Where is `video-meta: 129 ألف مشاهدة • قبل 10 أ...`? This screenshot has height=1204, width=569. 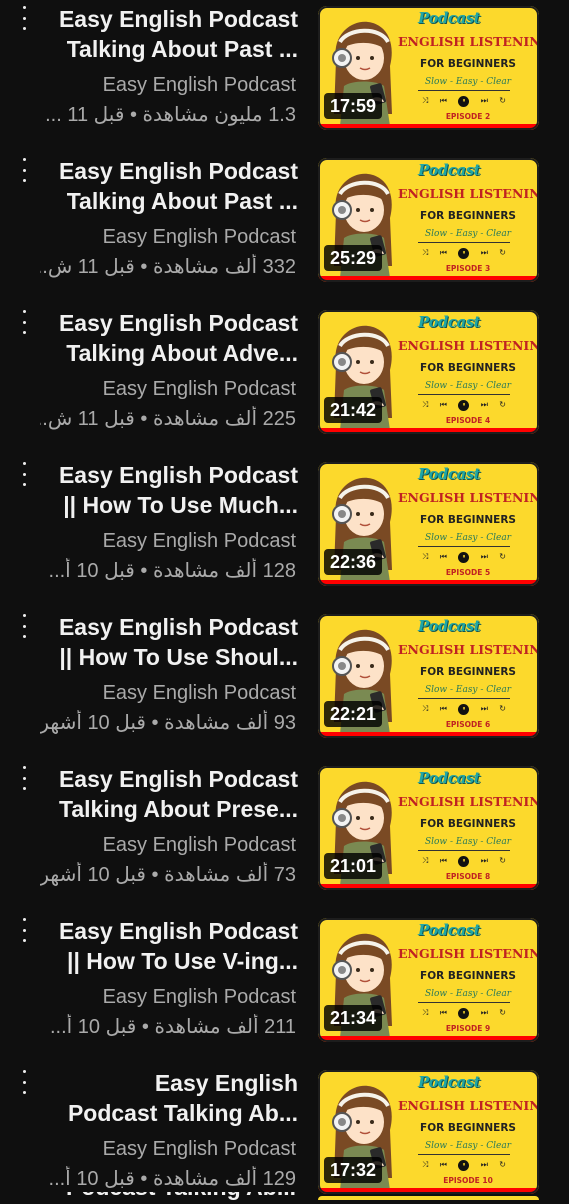
video-meta: 129 ألف مشاهدة • قبل 10 أ... is located at coordinates (172, 1179).